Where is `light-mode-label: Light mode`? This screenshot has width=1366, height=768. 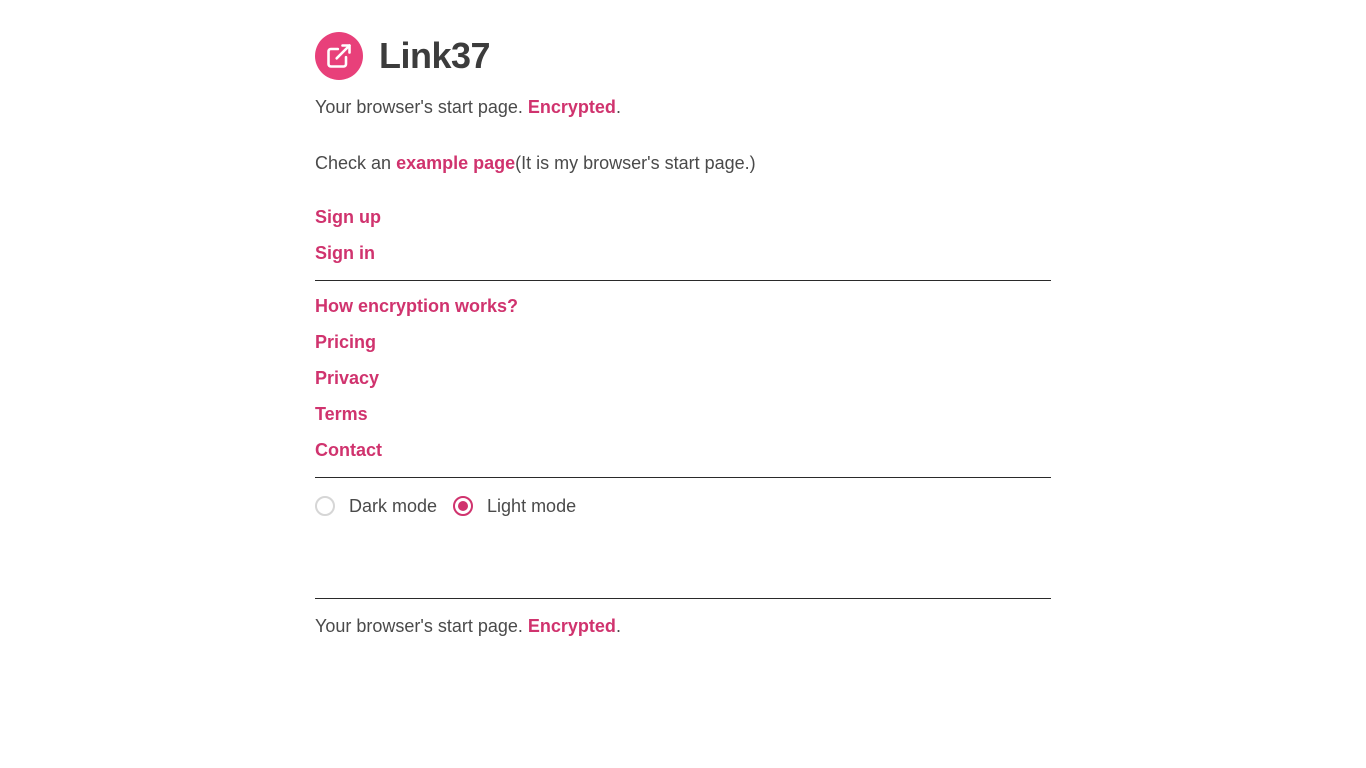
light-mode-label: Light mode is located at coordinates (532, 505).